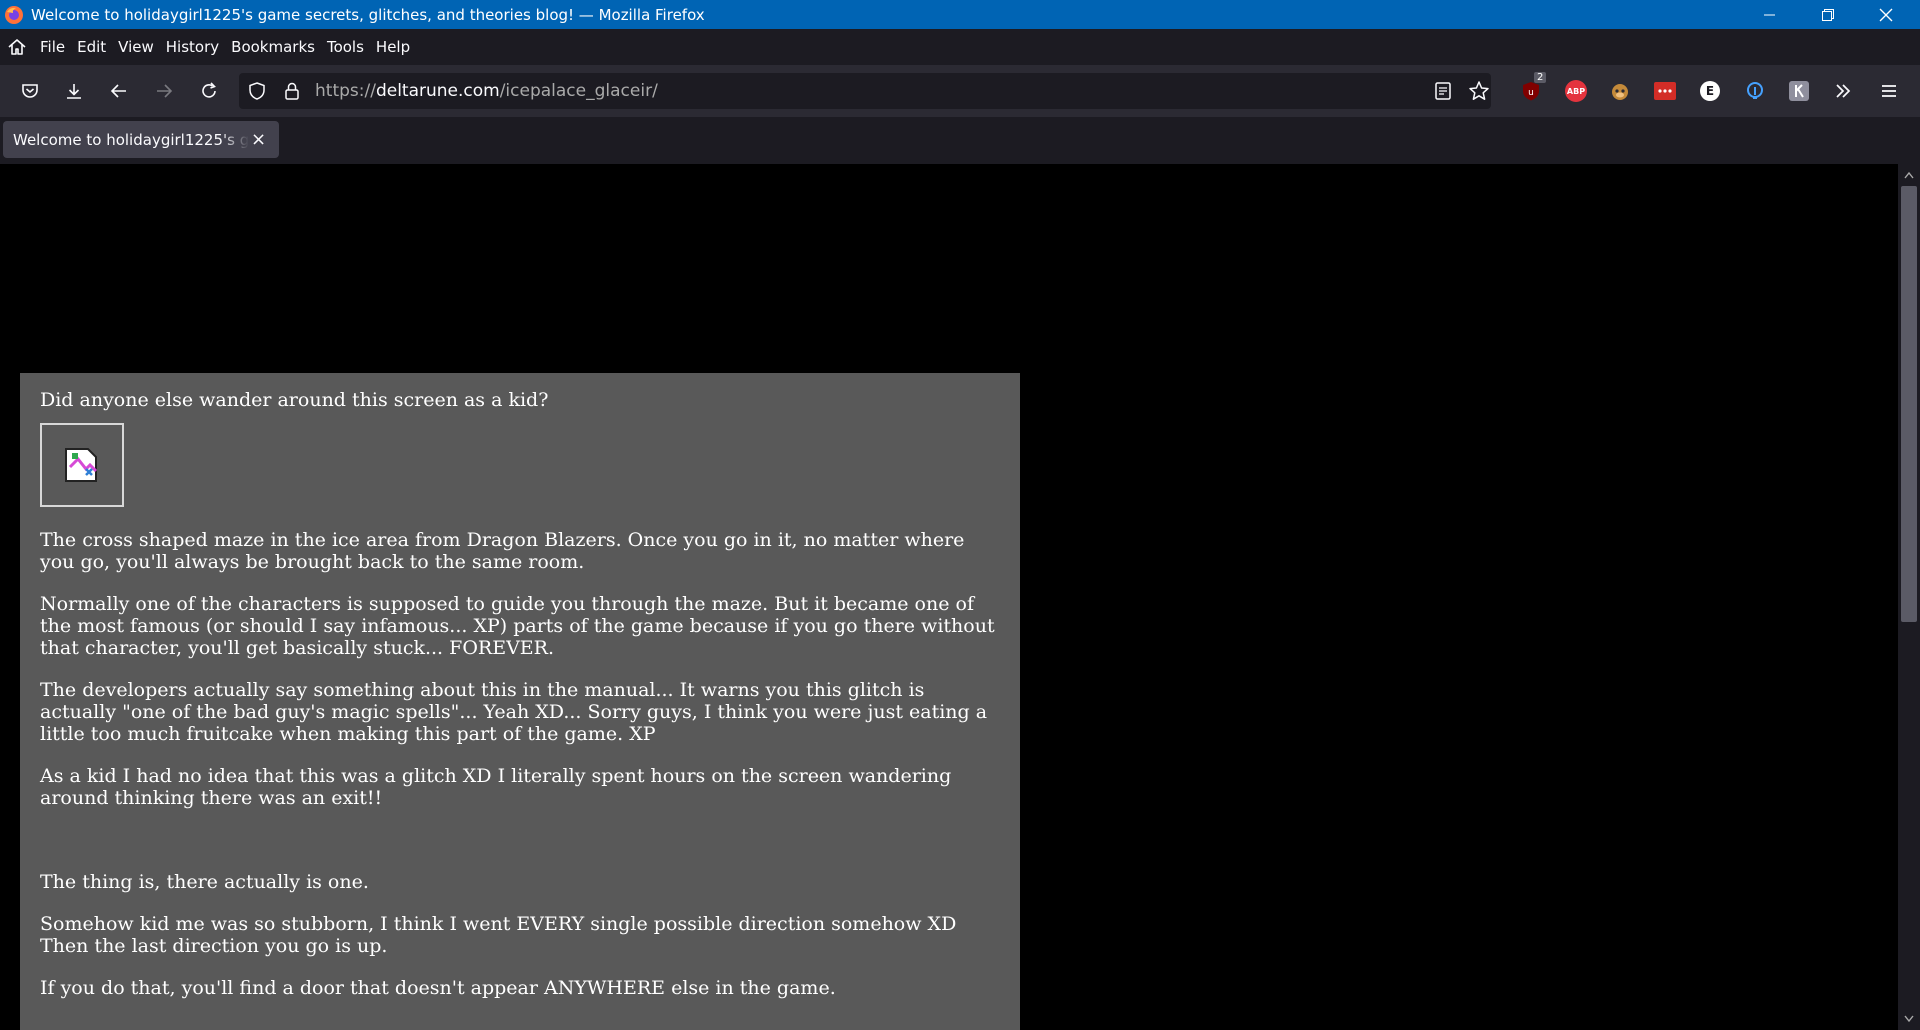  I want to click on k-extension-button, so click(1799, 91).